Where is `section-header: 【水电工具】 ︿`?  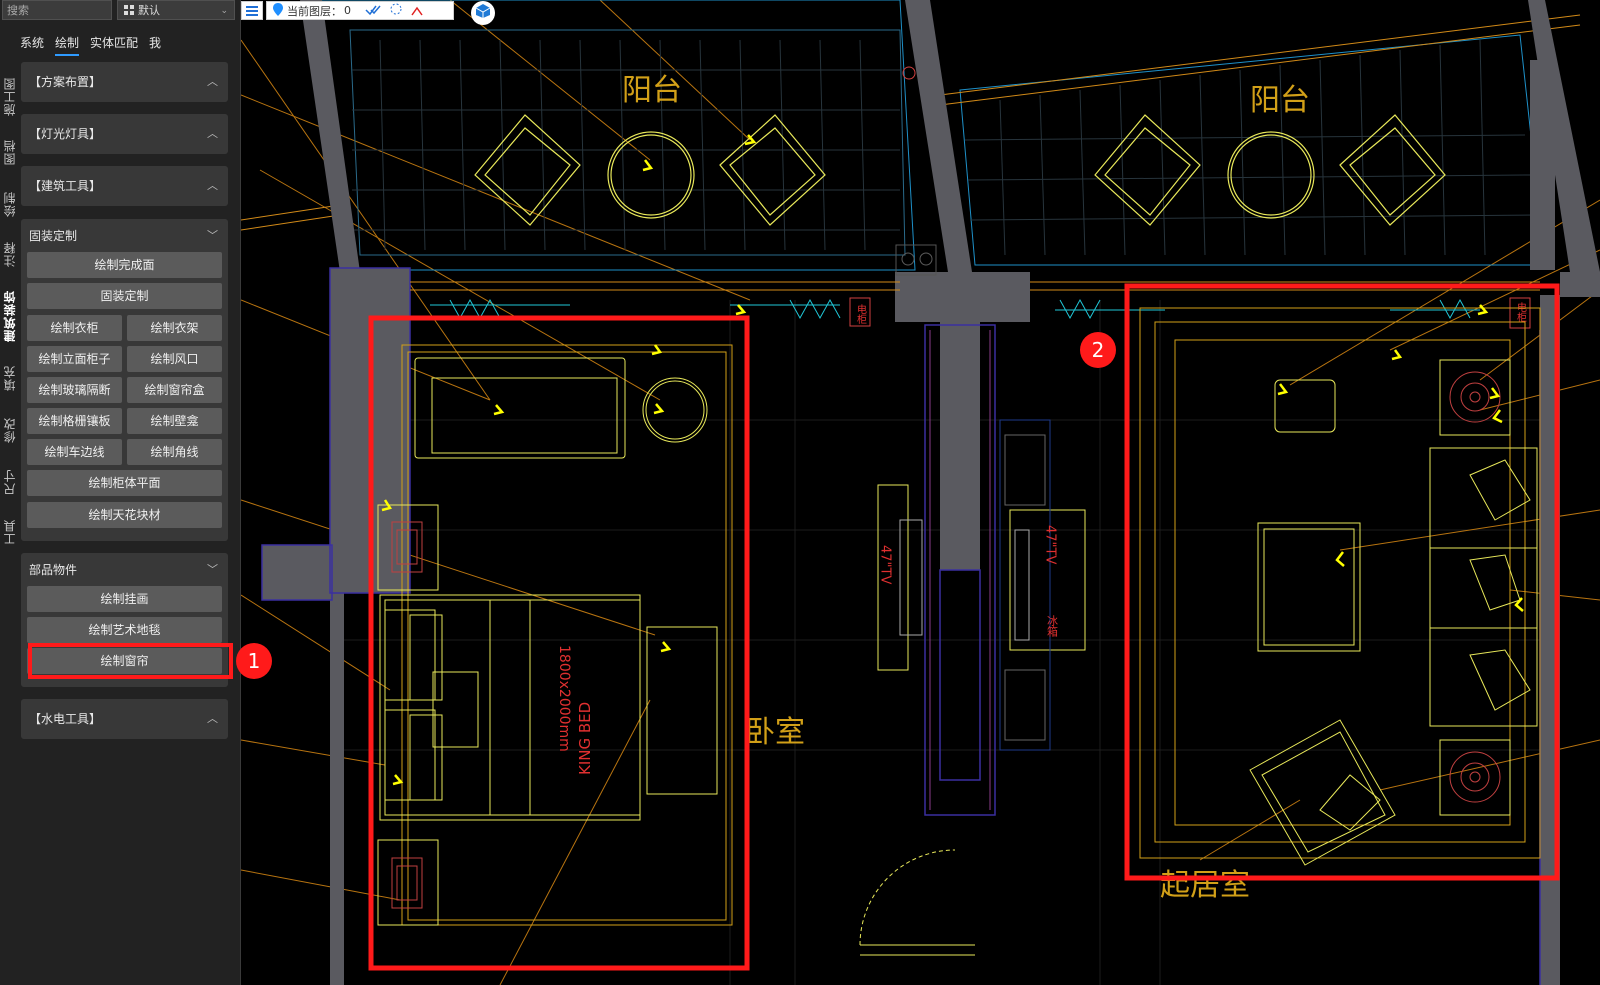 section-header: 【水电工具】 ︿ is located at coordinates (124, 719).